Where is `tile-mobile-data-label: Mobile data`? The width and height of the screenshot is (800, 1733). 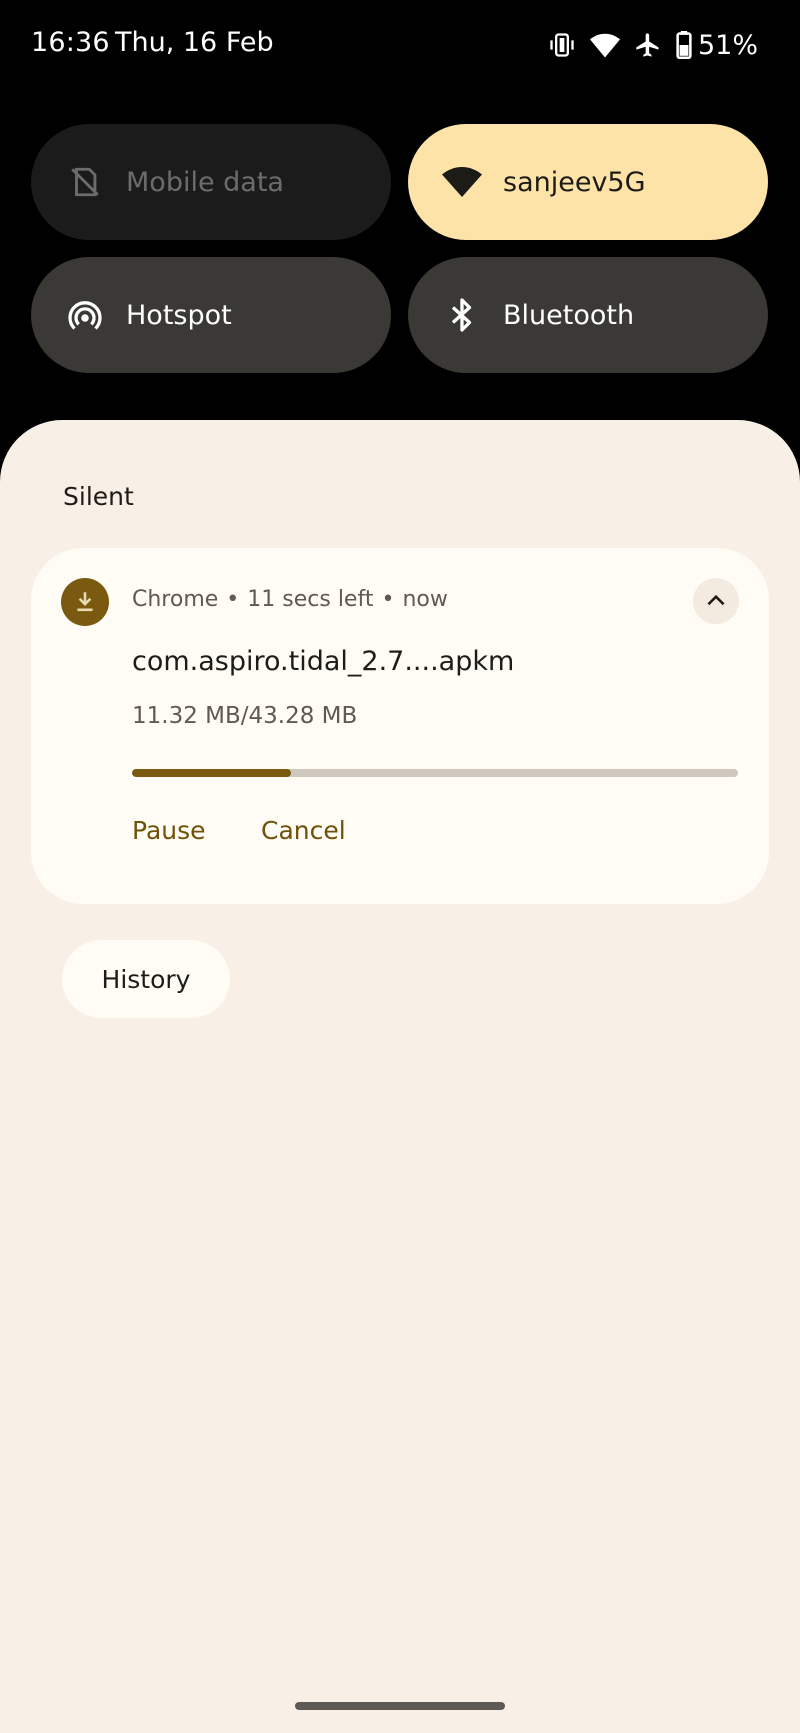 tile-mobile-data-label: Mobile data is located at coordinates (205, 182).